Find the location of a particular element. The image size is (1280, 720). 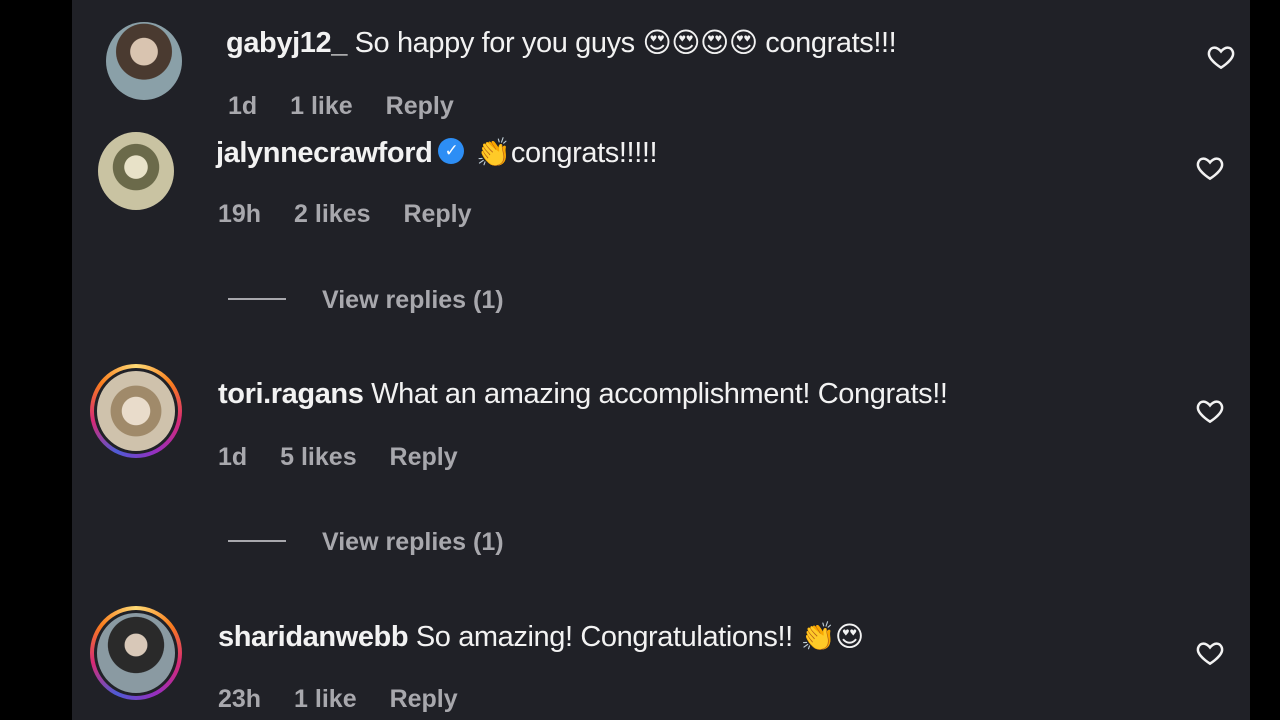

like-count: 5 likes is located at coordinates (318, 457).